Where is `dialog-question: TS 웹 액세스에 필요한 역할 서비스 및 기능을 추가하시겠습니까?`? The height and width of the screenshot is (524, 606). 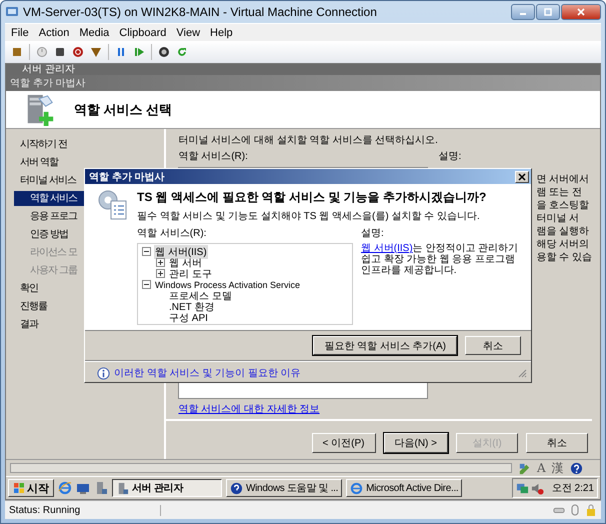 dialog-question: TS 웹 액세스에 필요한 역할 서비스 및 기능을 추가하시겠습니까? is located at coordinates (312, 197).